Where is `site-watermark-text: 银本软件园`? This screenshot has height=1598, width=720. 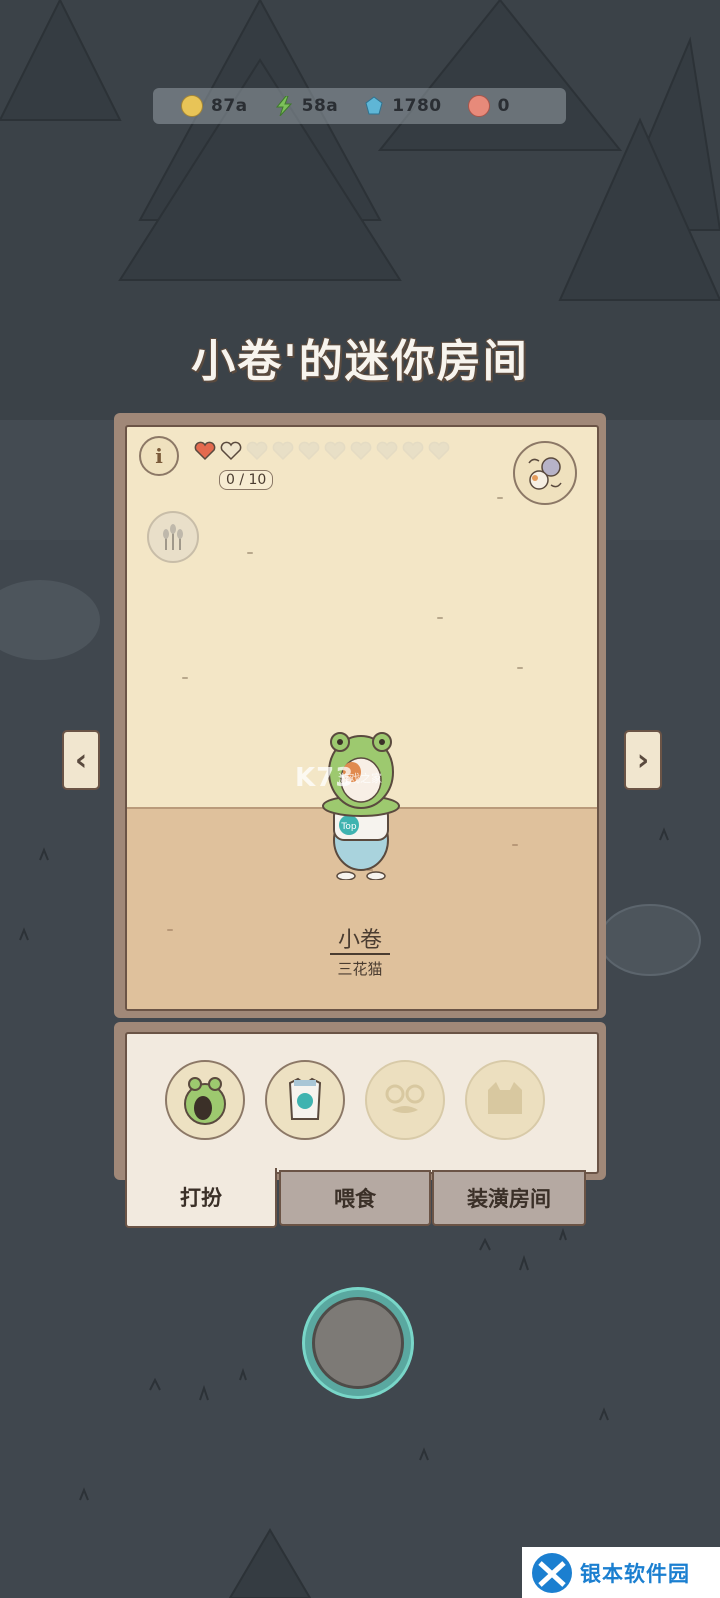 site-watermark-text: 银本软件园 is located at coordinates (635, 1573).